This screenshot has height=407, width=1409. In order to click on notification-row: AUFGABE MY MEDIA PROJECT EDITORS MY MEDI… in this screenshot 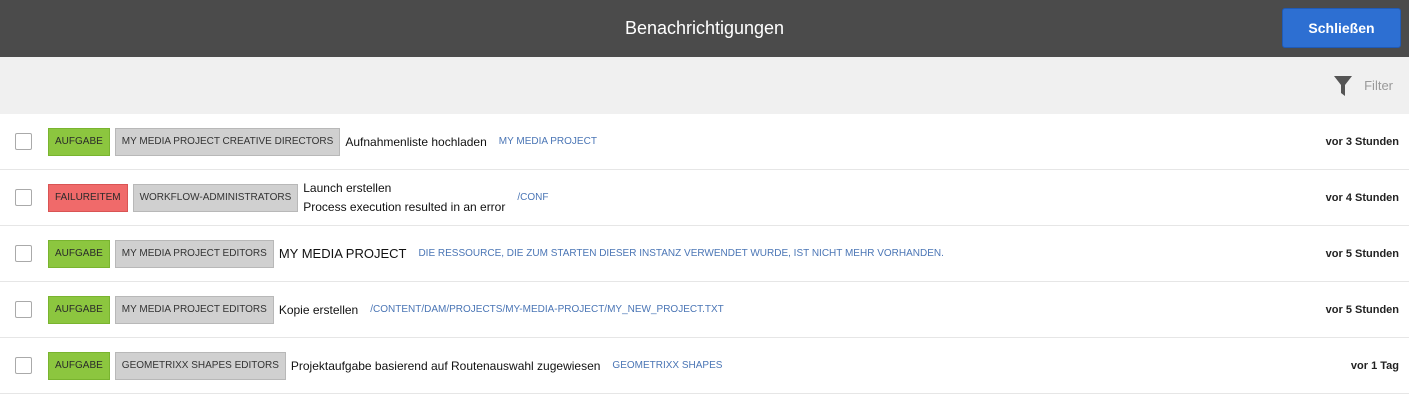, I will do `click(704, 254)`.